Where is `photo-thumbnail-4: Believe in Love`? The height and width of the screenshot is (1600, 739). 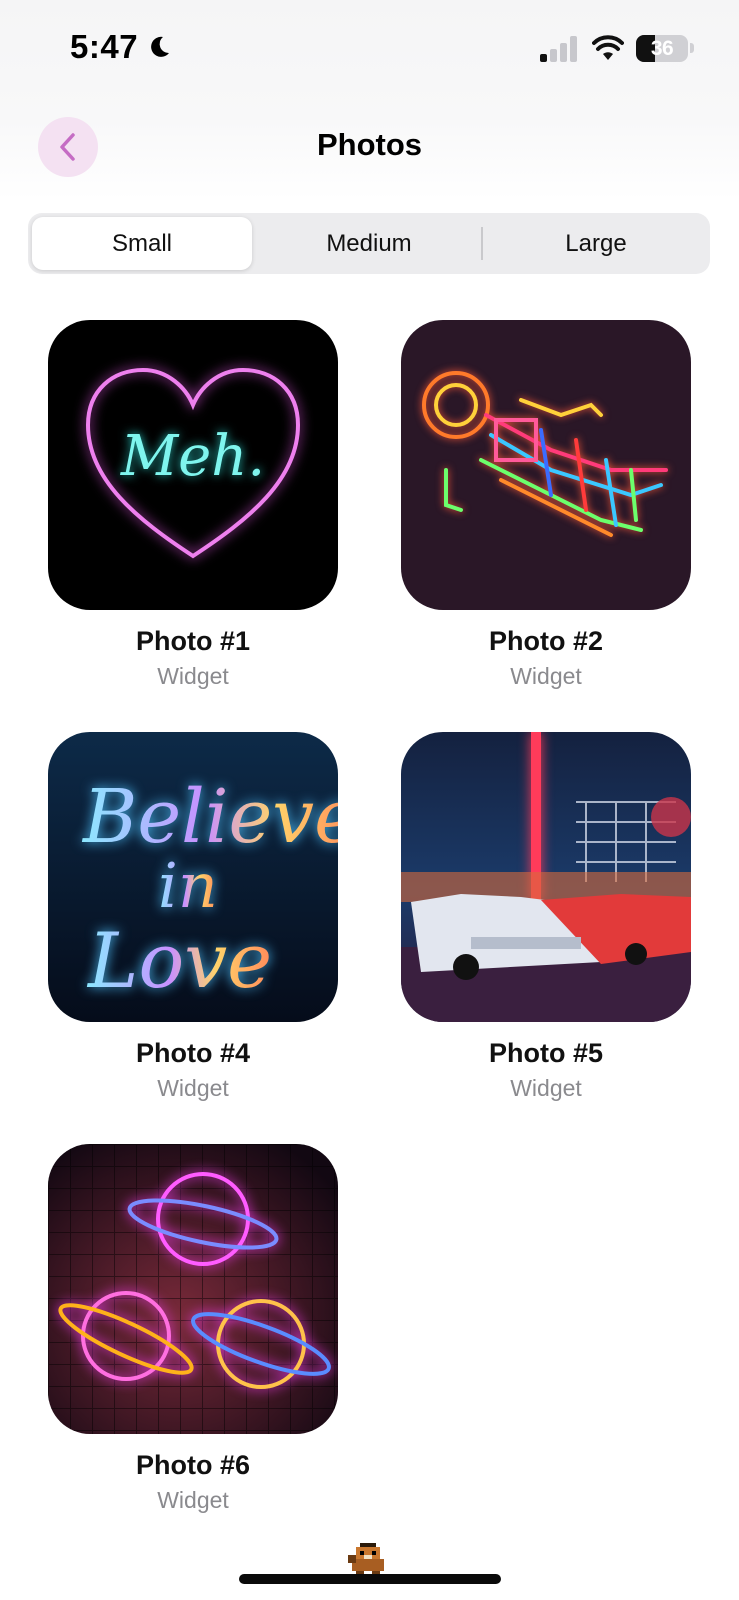 photo-thumbnail-4: Believe in Love is located at coordinates (193, 877).